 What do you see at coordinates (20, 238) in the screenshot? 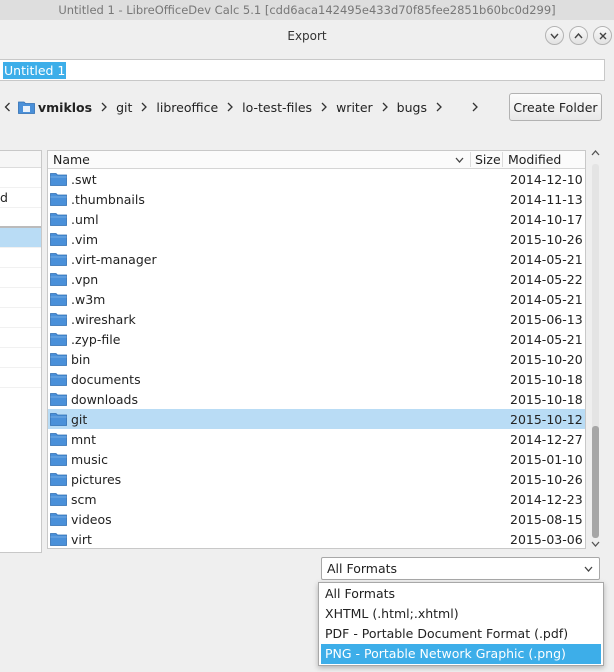
I see `place-item-selected` at bounding box center [20, 238].